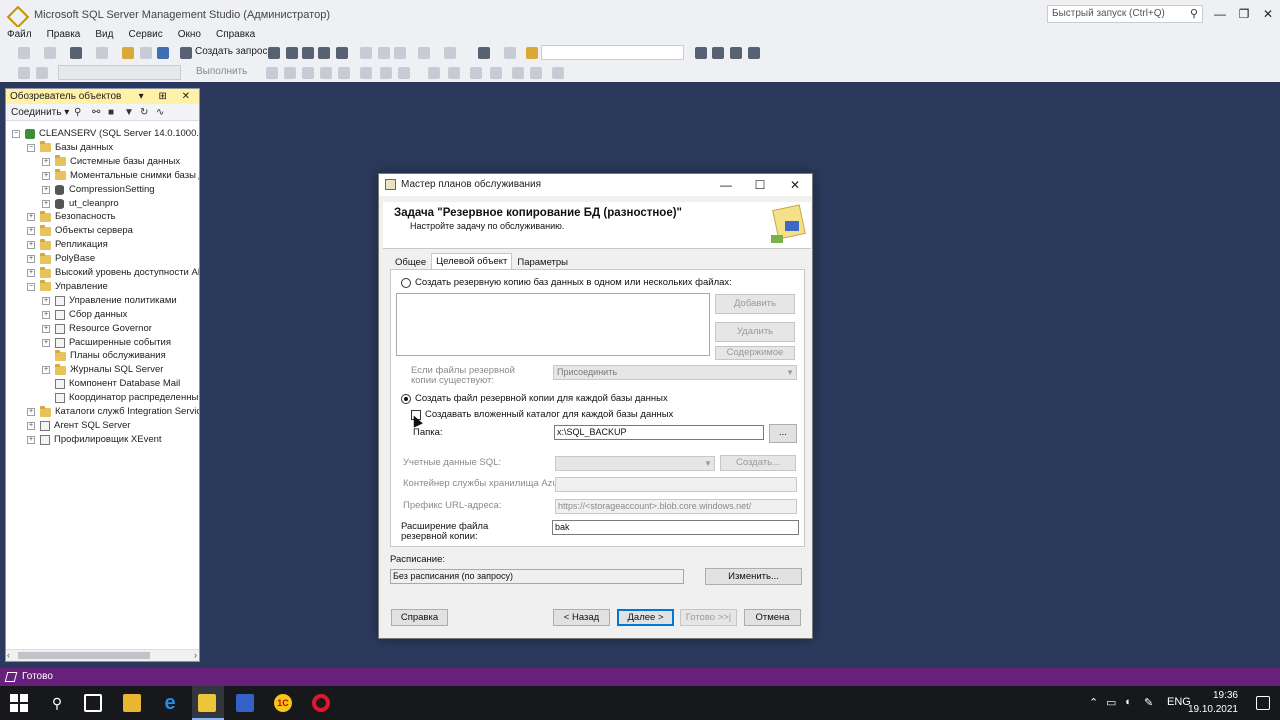 The image size is (1280, 720). What do you see at coordinates (321, 703) in the screenshot?
I see `opera-browser-icon` at bounding box center [321, 703].